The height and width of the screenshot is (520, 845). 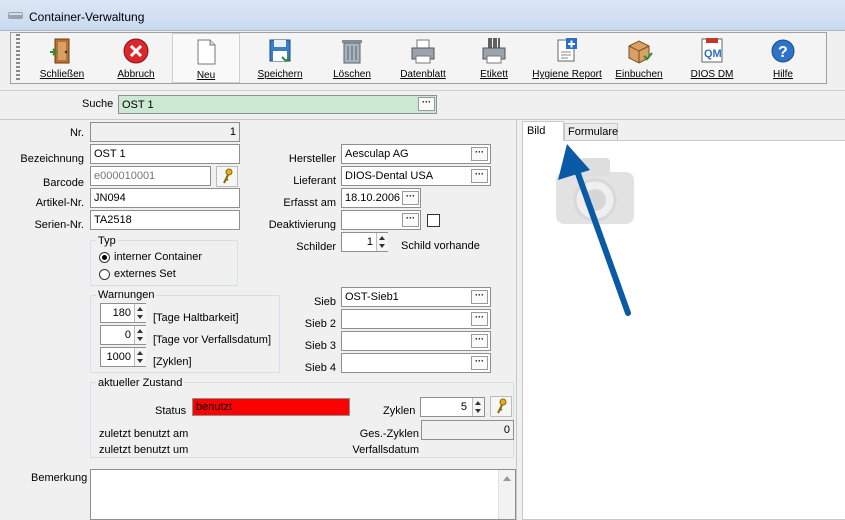 I want to click on erfasst-label: Erfasst am, so click(x=309, y=203).